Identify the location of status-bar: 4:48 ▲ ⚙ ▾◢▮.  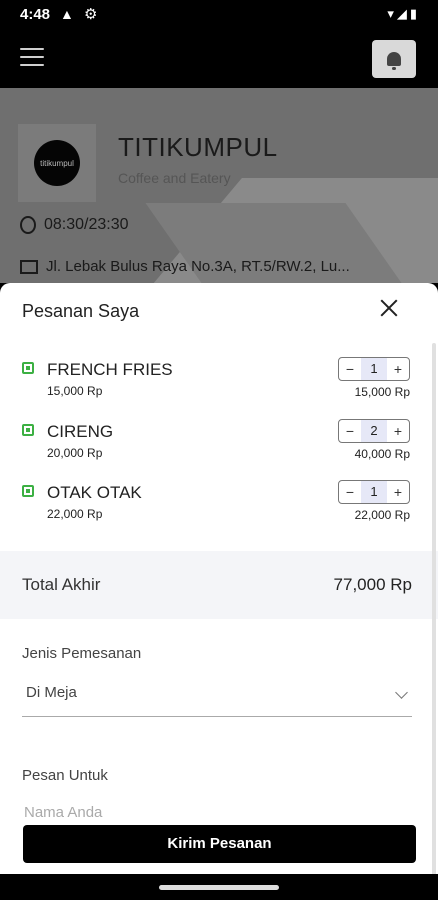
(219, 15).